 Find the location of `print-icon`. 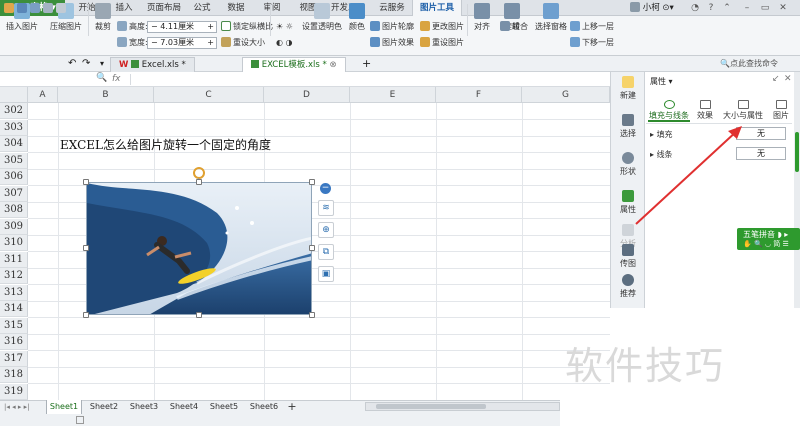

print-icon is located at coordinates (35, 8).